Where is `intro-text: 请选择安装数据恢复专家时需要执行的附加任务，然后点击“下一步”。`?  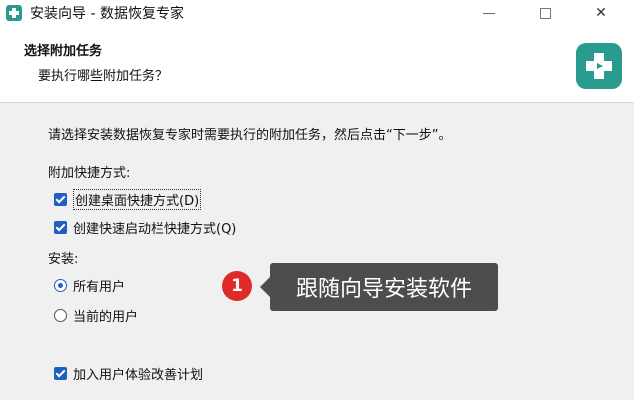
intro-text: 请选择安装数据恢复专家时需要执行的附加任务，然后点击“下一步”。 is located at coordinates (250, 135).